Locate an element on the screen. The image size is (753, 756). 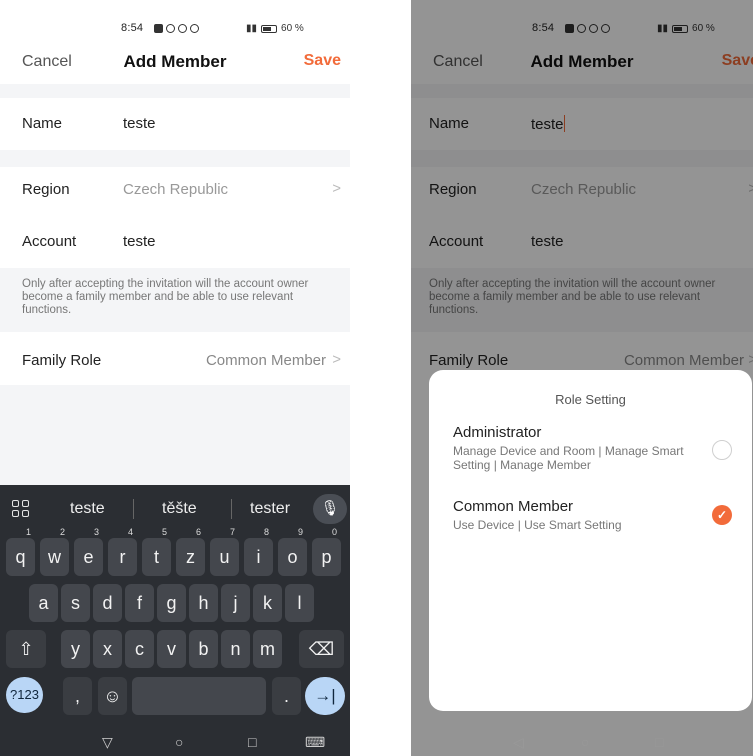
space-key is located at coordinates (199, 696).